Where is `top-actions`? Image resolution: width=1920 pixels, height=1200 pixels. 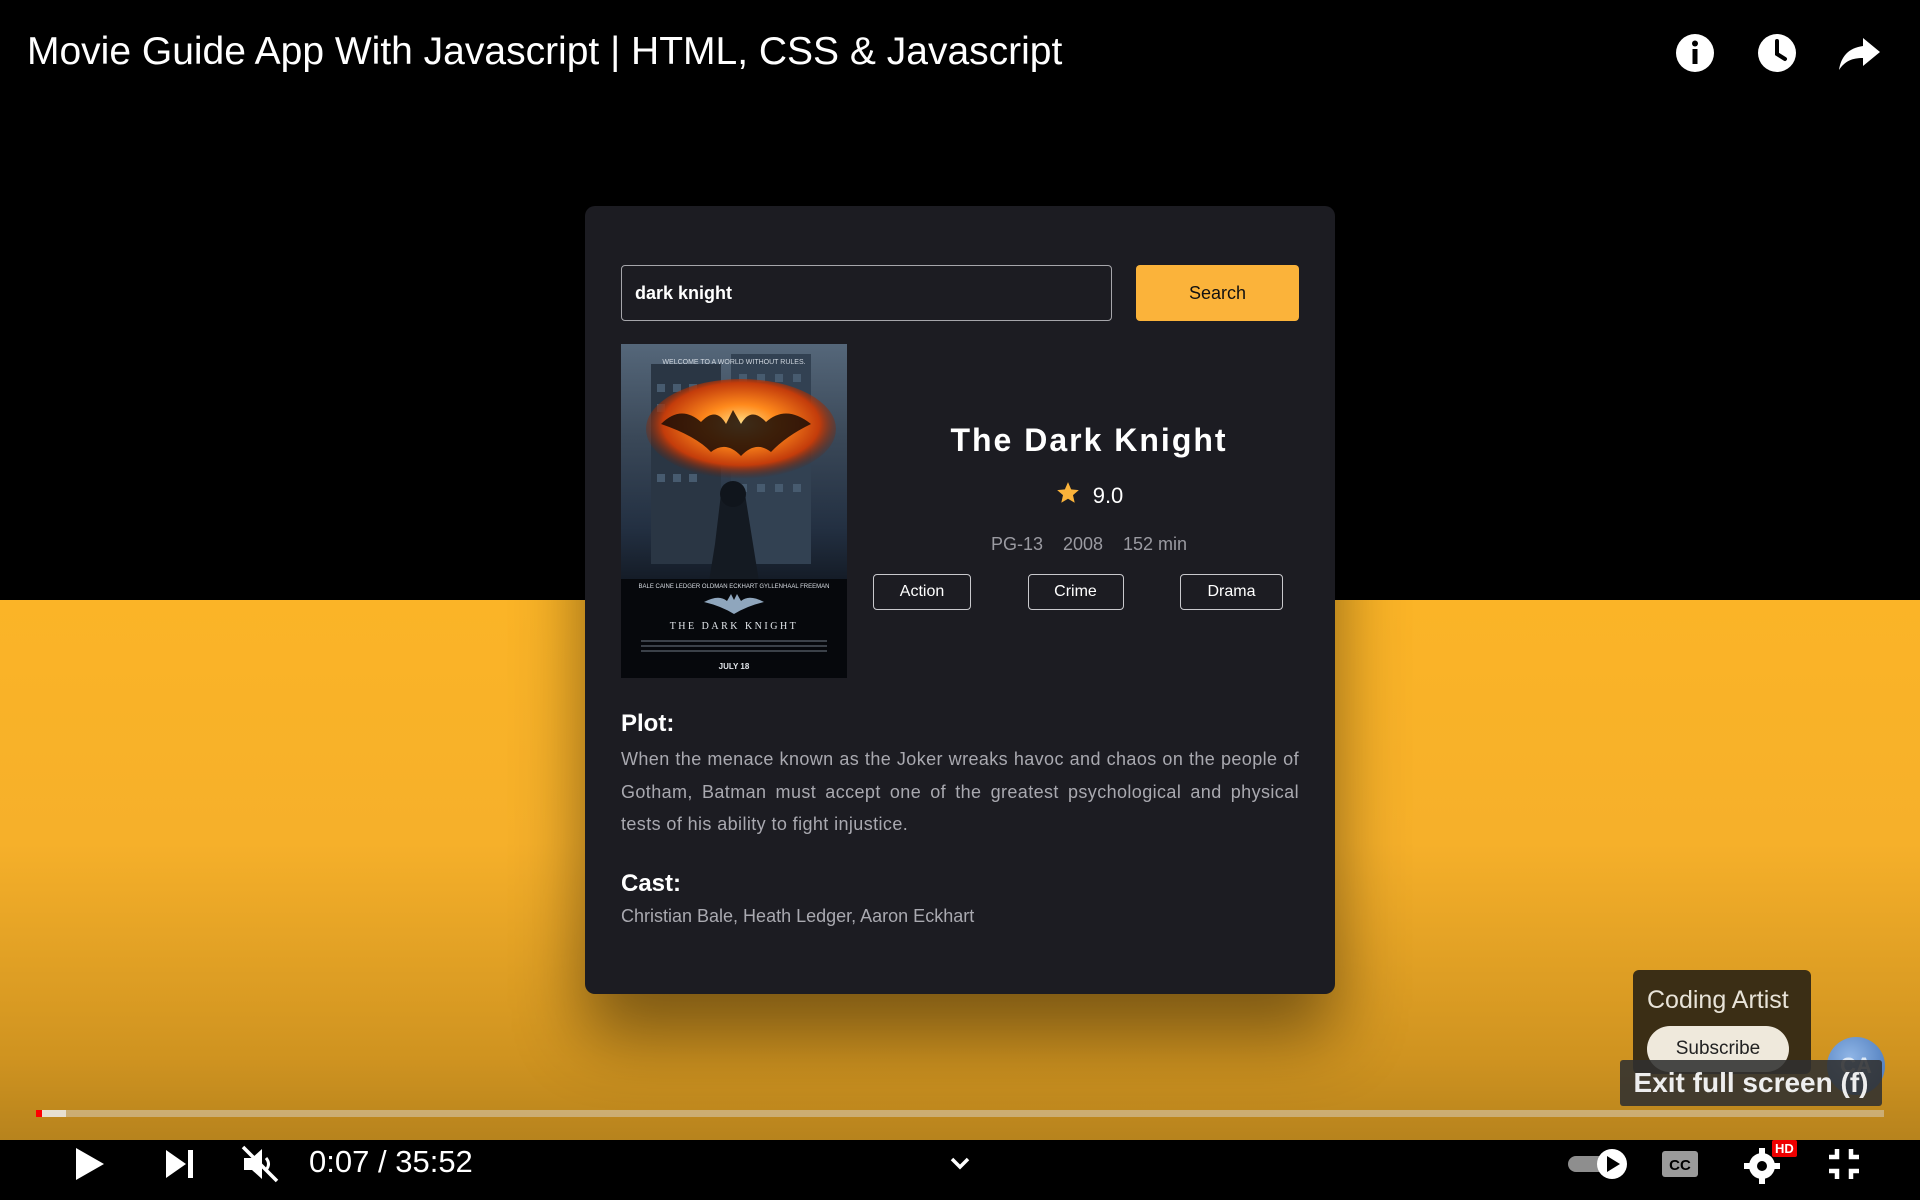 top-actions is located at coordinates (1777, 53).